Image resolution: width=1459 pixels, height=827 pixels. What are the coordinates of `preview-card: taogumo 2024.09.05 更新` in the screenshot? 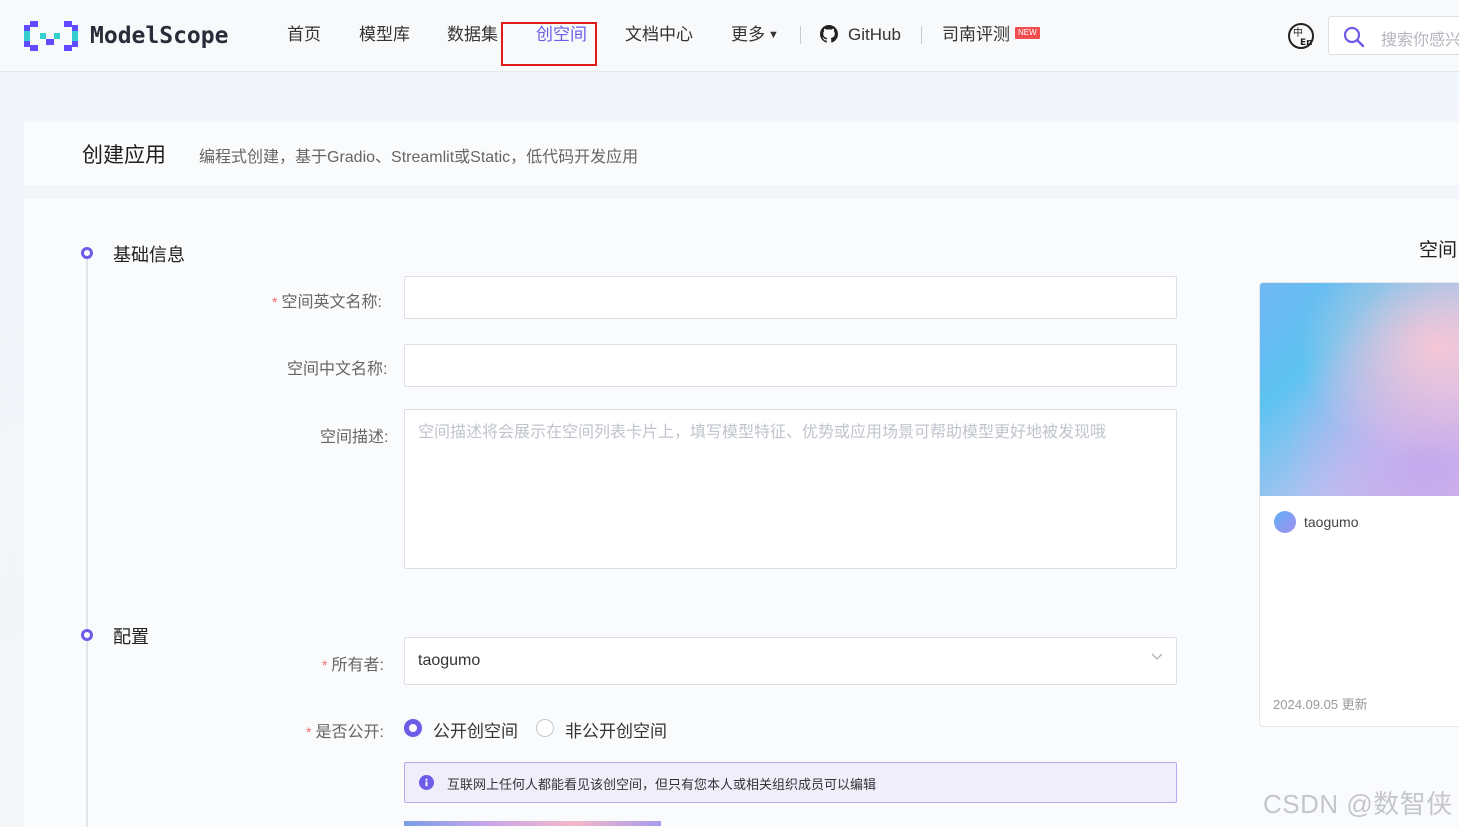 It's located at (1359, 504).